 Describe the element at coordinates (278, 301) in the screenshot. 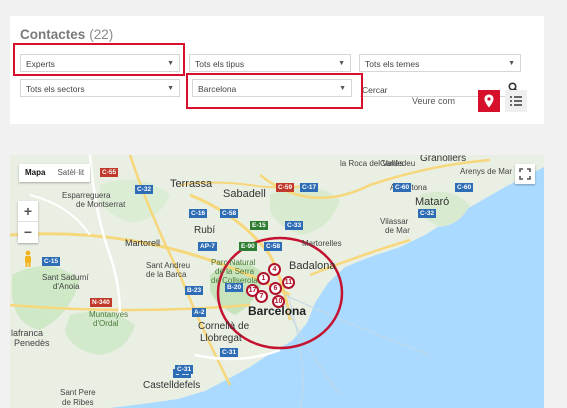

I see `map-marker: 10` at that location.